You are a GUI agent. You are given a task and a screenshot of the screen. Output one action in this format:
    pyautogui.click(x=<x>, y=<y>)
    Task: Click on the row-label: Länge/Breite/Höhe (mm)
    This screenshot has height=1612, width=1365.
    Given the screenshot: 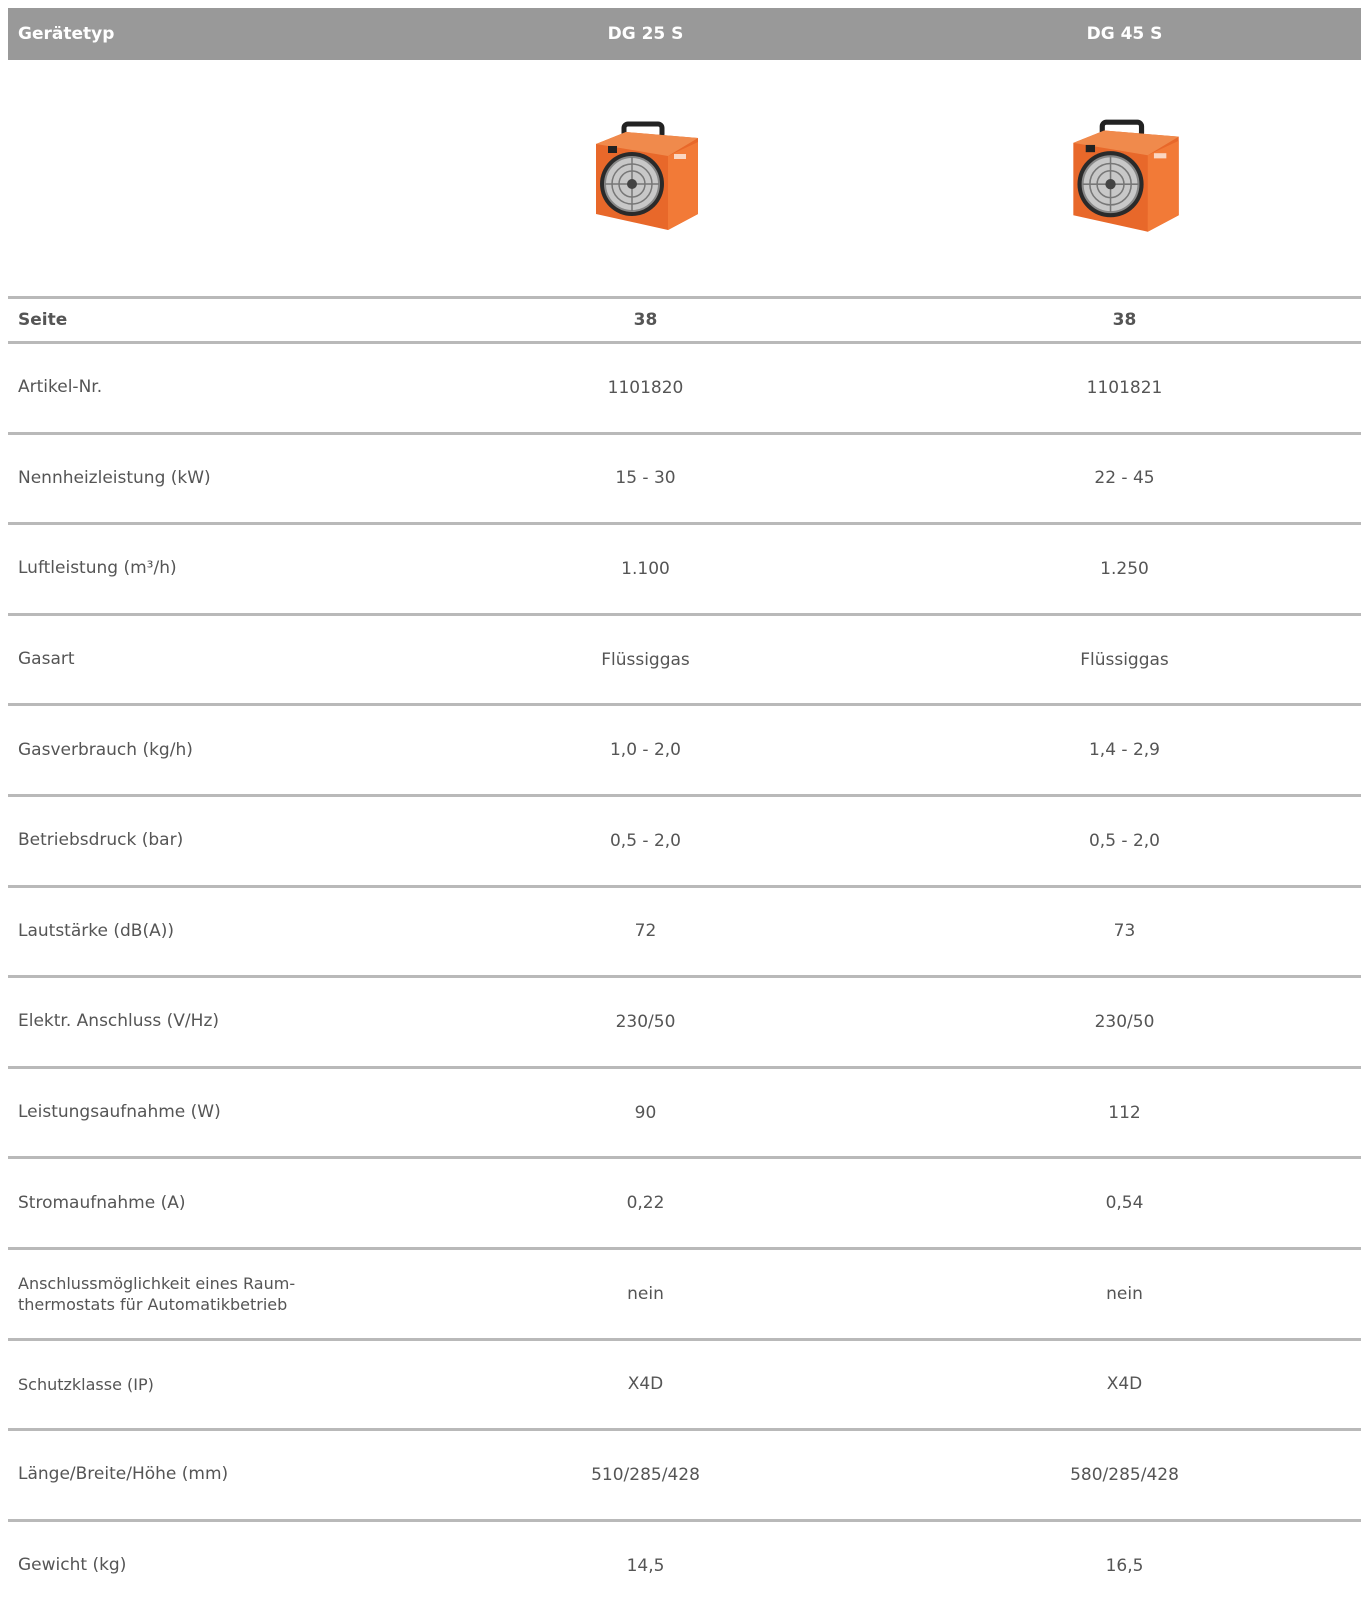 What is the action you would take?
    pyautogui.click(x=123, y=1474)
    